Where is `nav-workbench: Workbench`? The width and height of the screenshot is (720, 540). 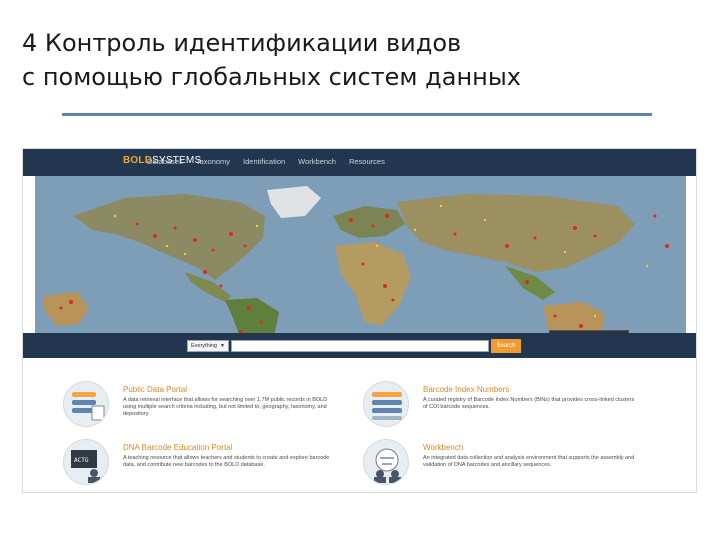
nav-workbench: Workbench is located at coordinates (317, 161).